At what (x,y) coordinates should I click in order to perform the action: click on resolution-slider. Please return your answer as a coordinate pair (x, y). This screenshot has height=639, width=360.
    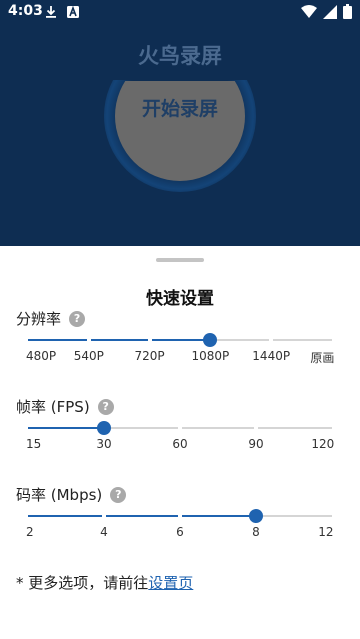
    Looking at the image, I should click on (180, 340).